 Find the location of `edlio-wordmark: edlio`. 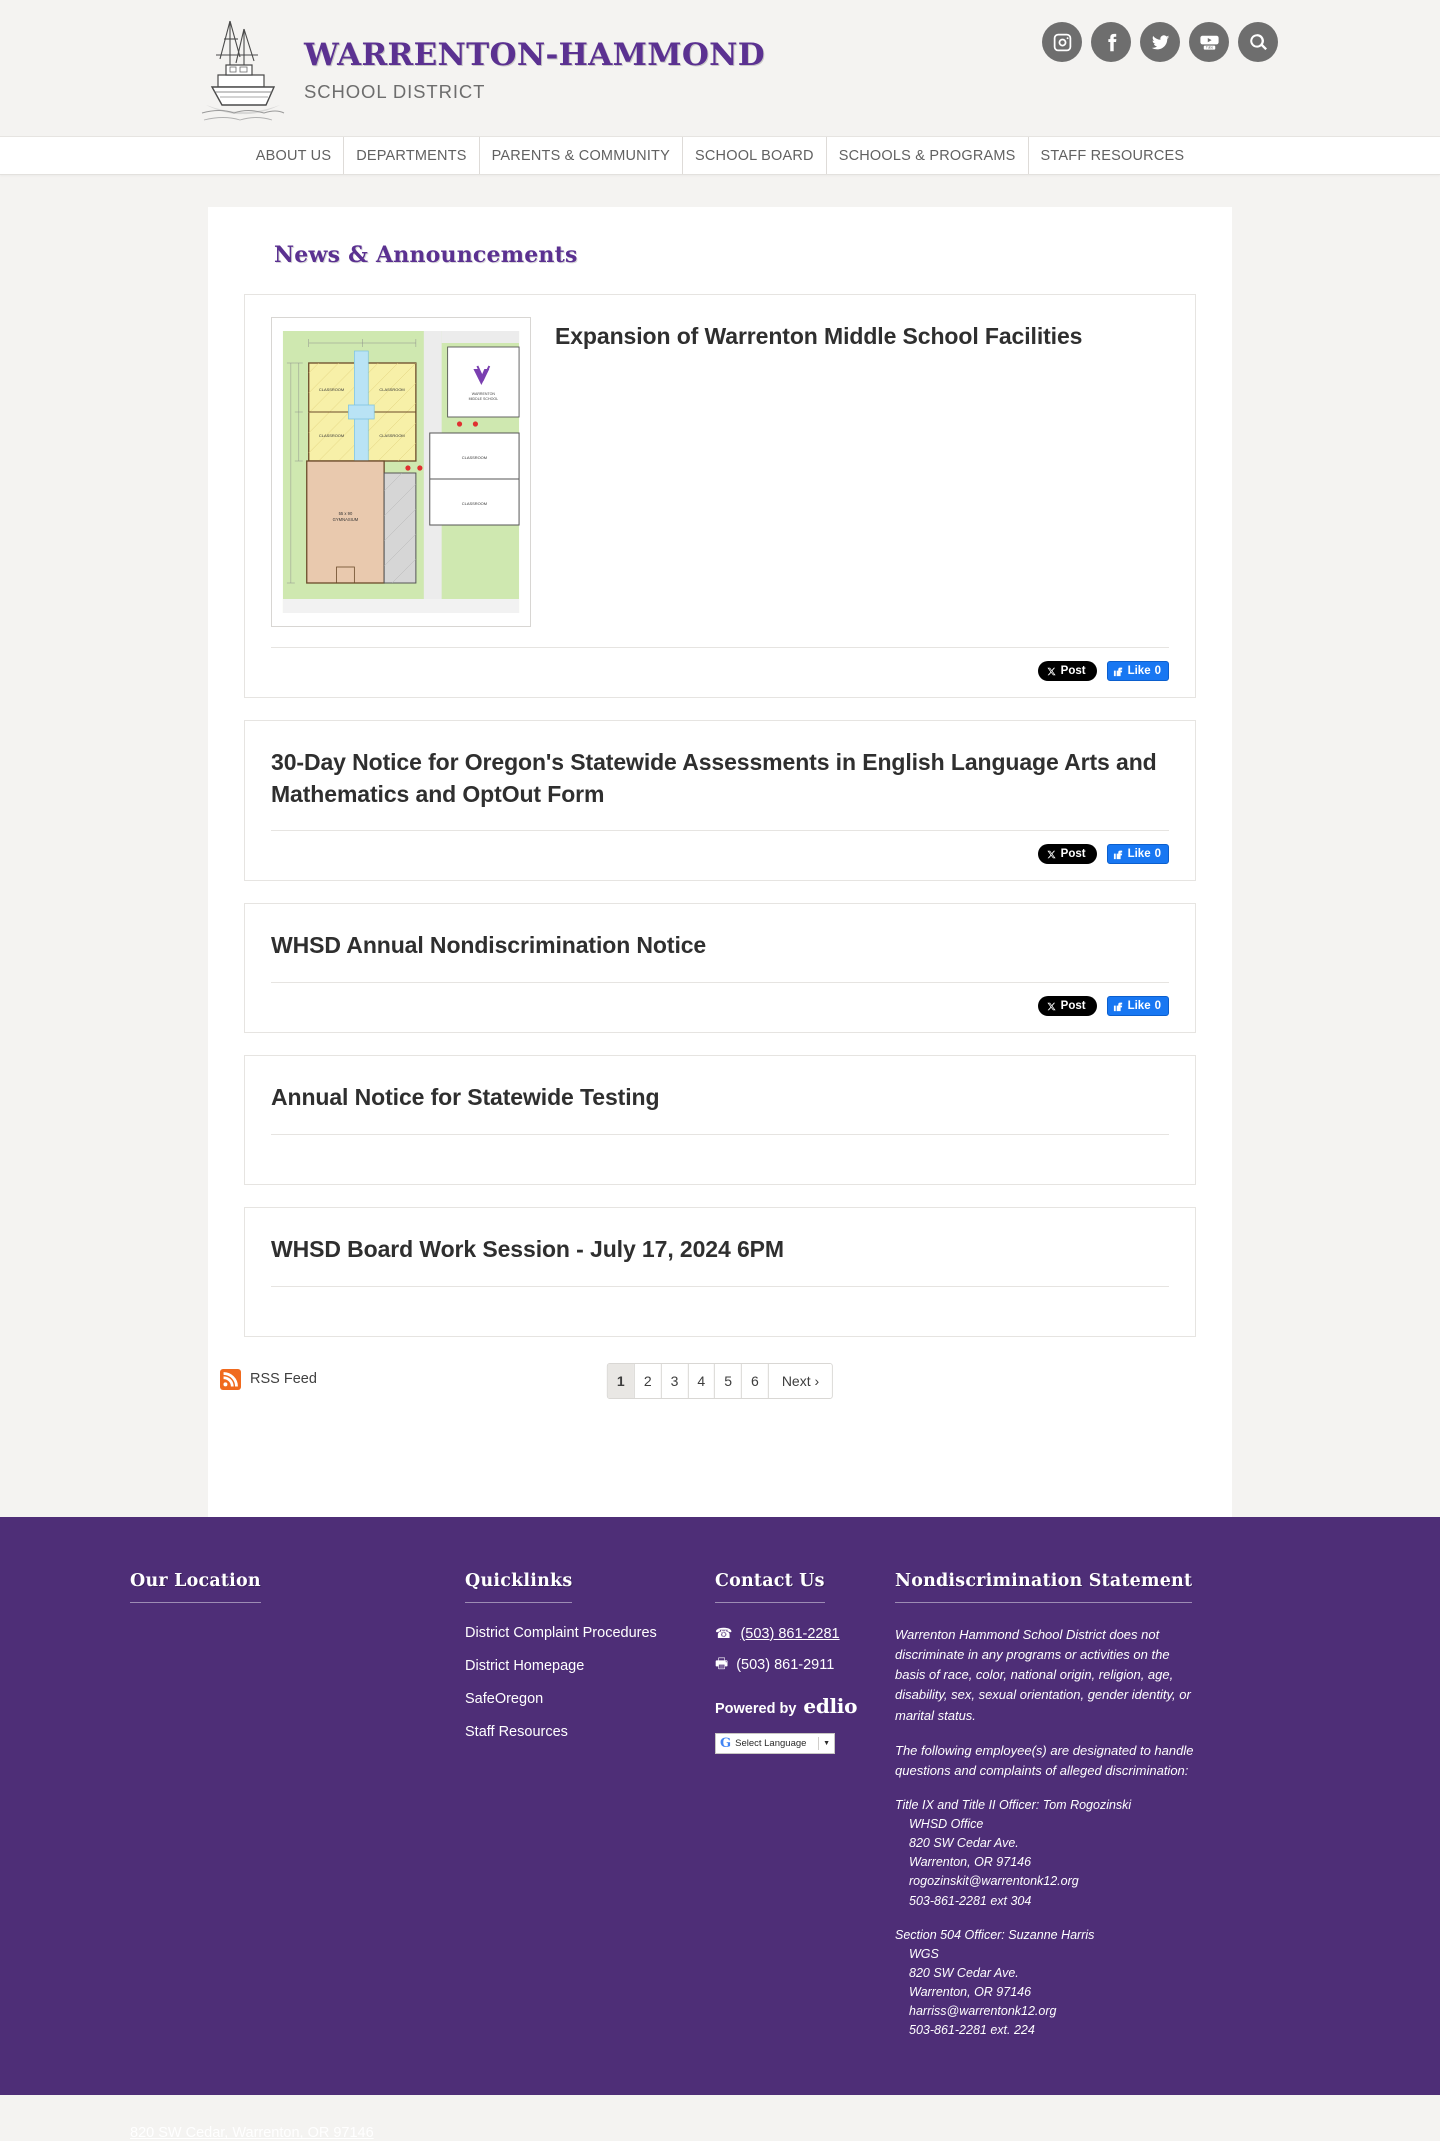

edlio-wordmark: edlio is located at coordinates (830, 1706).